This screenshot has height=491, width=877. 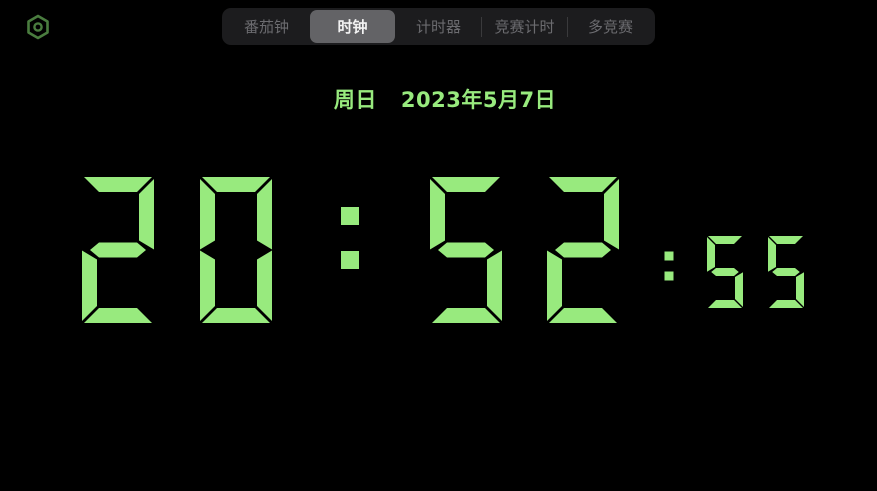 What do you see at coordinates (352, 26) in the screenshot?
I see `tab-clock: 时钟` at bounding box center [352, 26].